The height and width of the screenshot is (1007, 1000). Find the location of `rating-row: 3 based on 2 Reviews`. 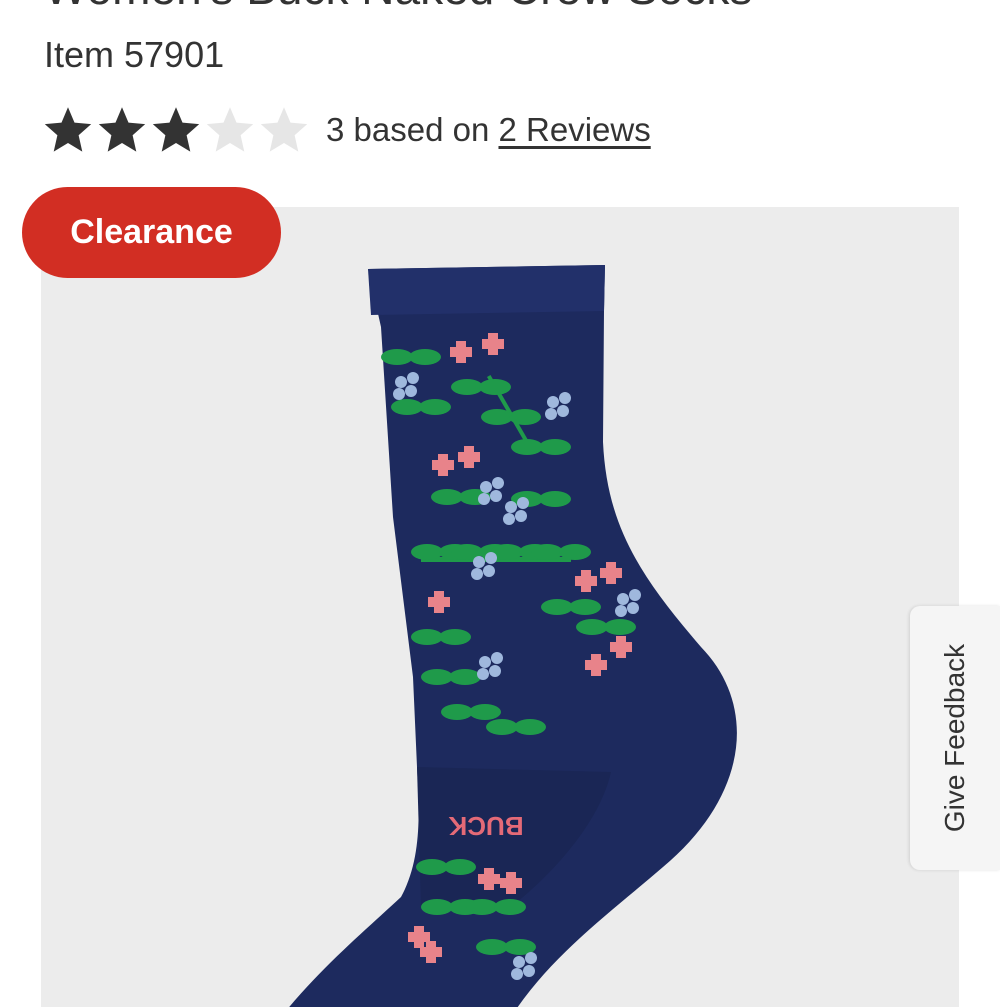

rating-row: 3 based on 2 Reviews is located at coordinates (346, 130).